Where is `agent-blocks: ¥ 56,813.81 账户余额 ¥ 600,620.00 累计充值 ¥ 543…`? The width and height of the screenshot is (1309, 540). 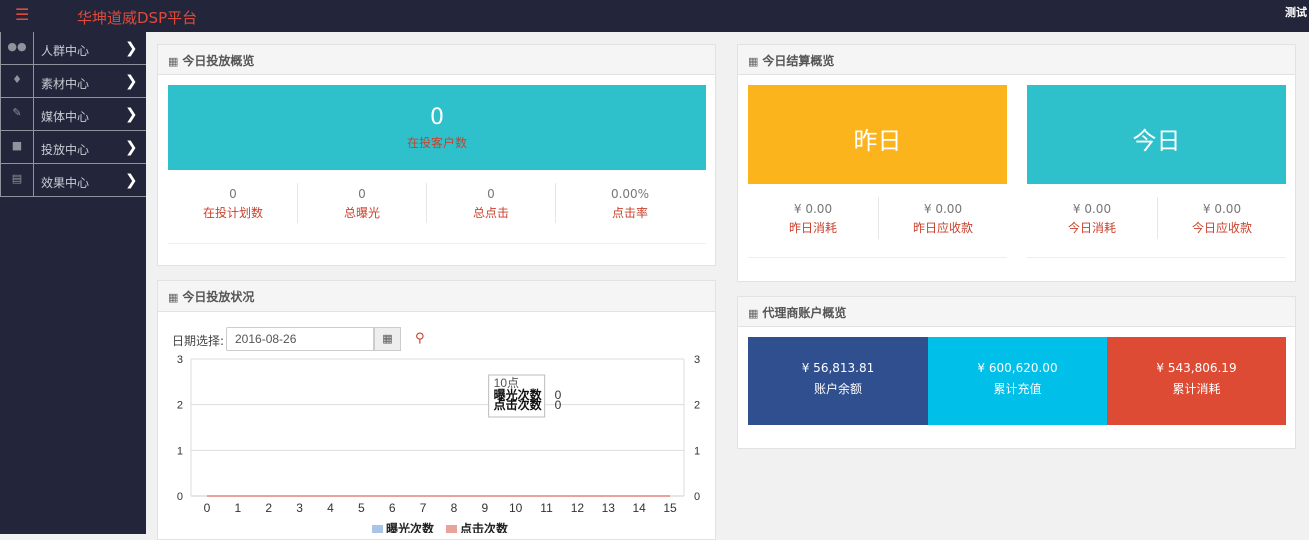 agent-blocks: ¥ 56,813.81 账户余额 ¥ 600,620.00 累计充值 ¥ 543… is located at coordinates (1017, 381).